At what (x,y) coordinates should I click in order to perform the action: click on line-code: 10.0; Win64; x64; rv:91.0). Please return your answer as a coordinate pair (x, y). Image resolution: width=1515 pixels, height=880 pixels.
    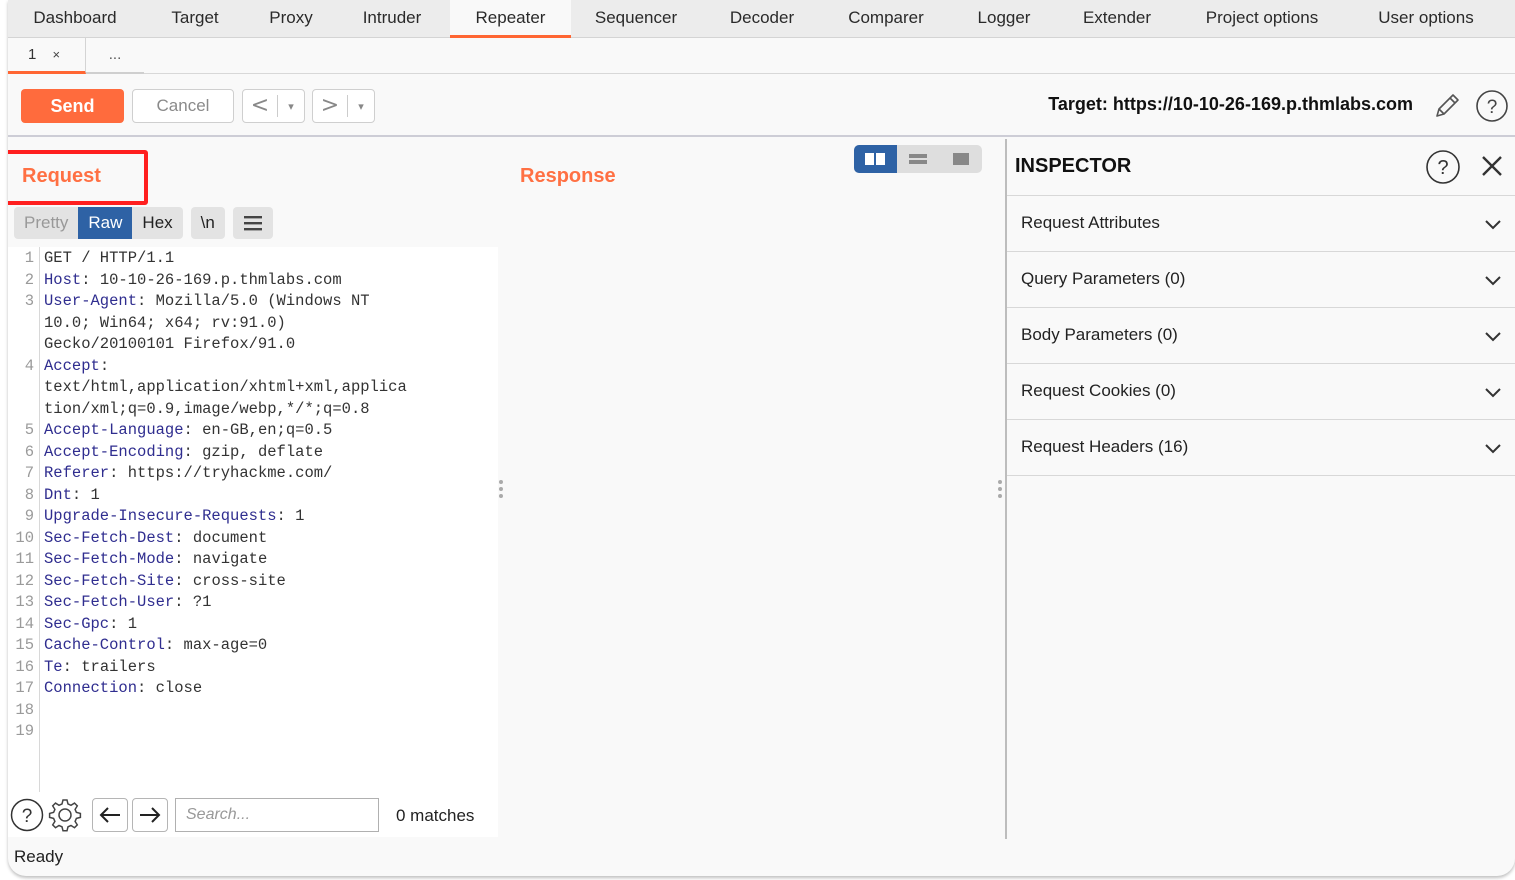
    Looking at the image, I should click on (165, 324).